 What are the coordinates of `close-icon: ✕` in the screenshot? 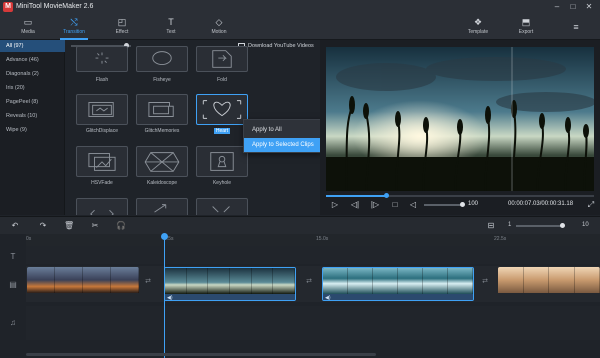 It's located at (589, 7).